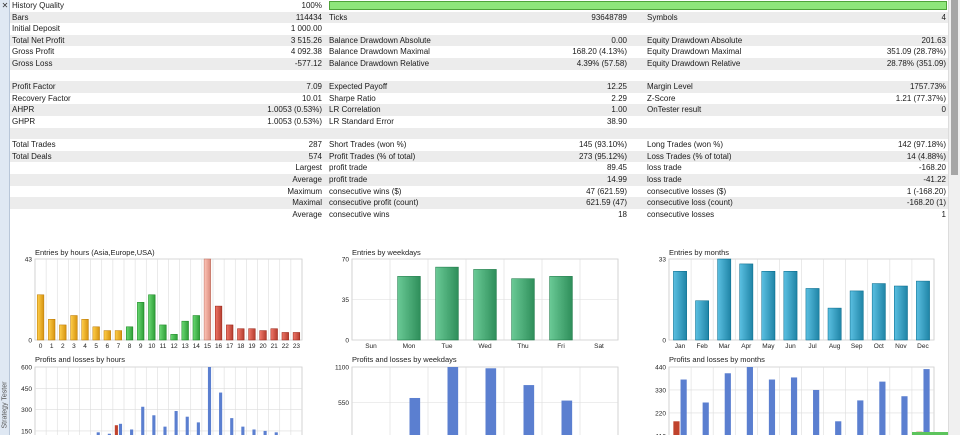 Image resolution: width=960 pixels, height=435 pixels. What do you see at coordinates (933, 40) in the screenshot?
I see `report-value-3: 201.63` at bounding box center [933, 40].